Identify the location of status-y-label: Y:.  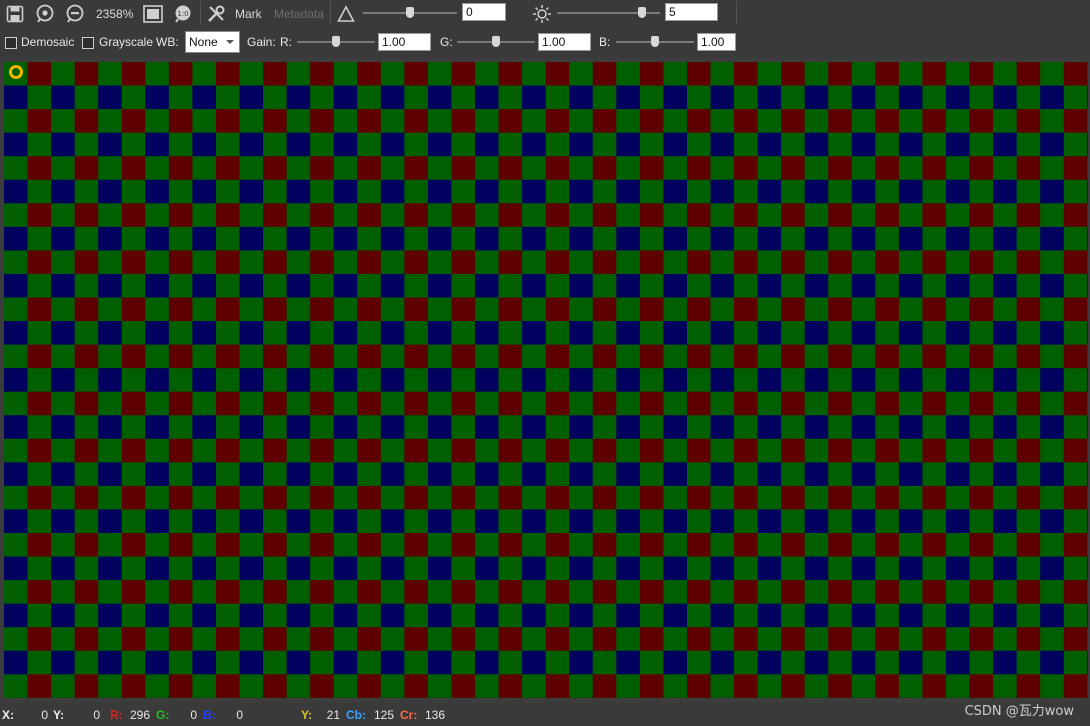
(59, 715).